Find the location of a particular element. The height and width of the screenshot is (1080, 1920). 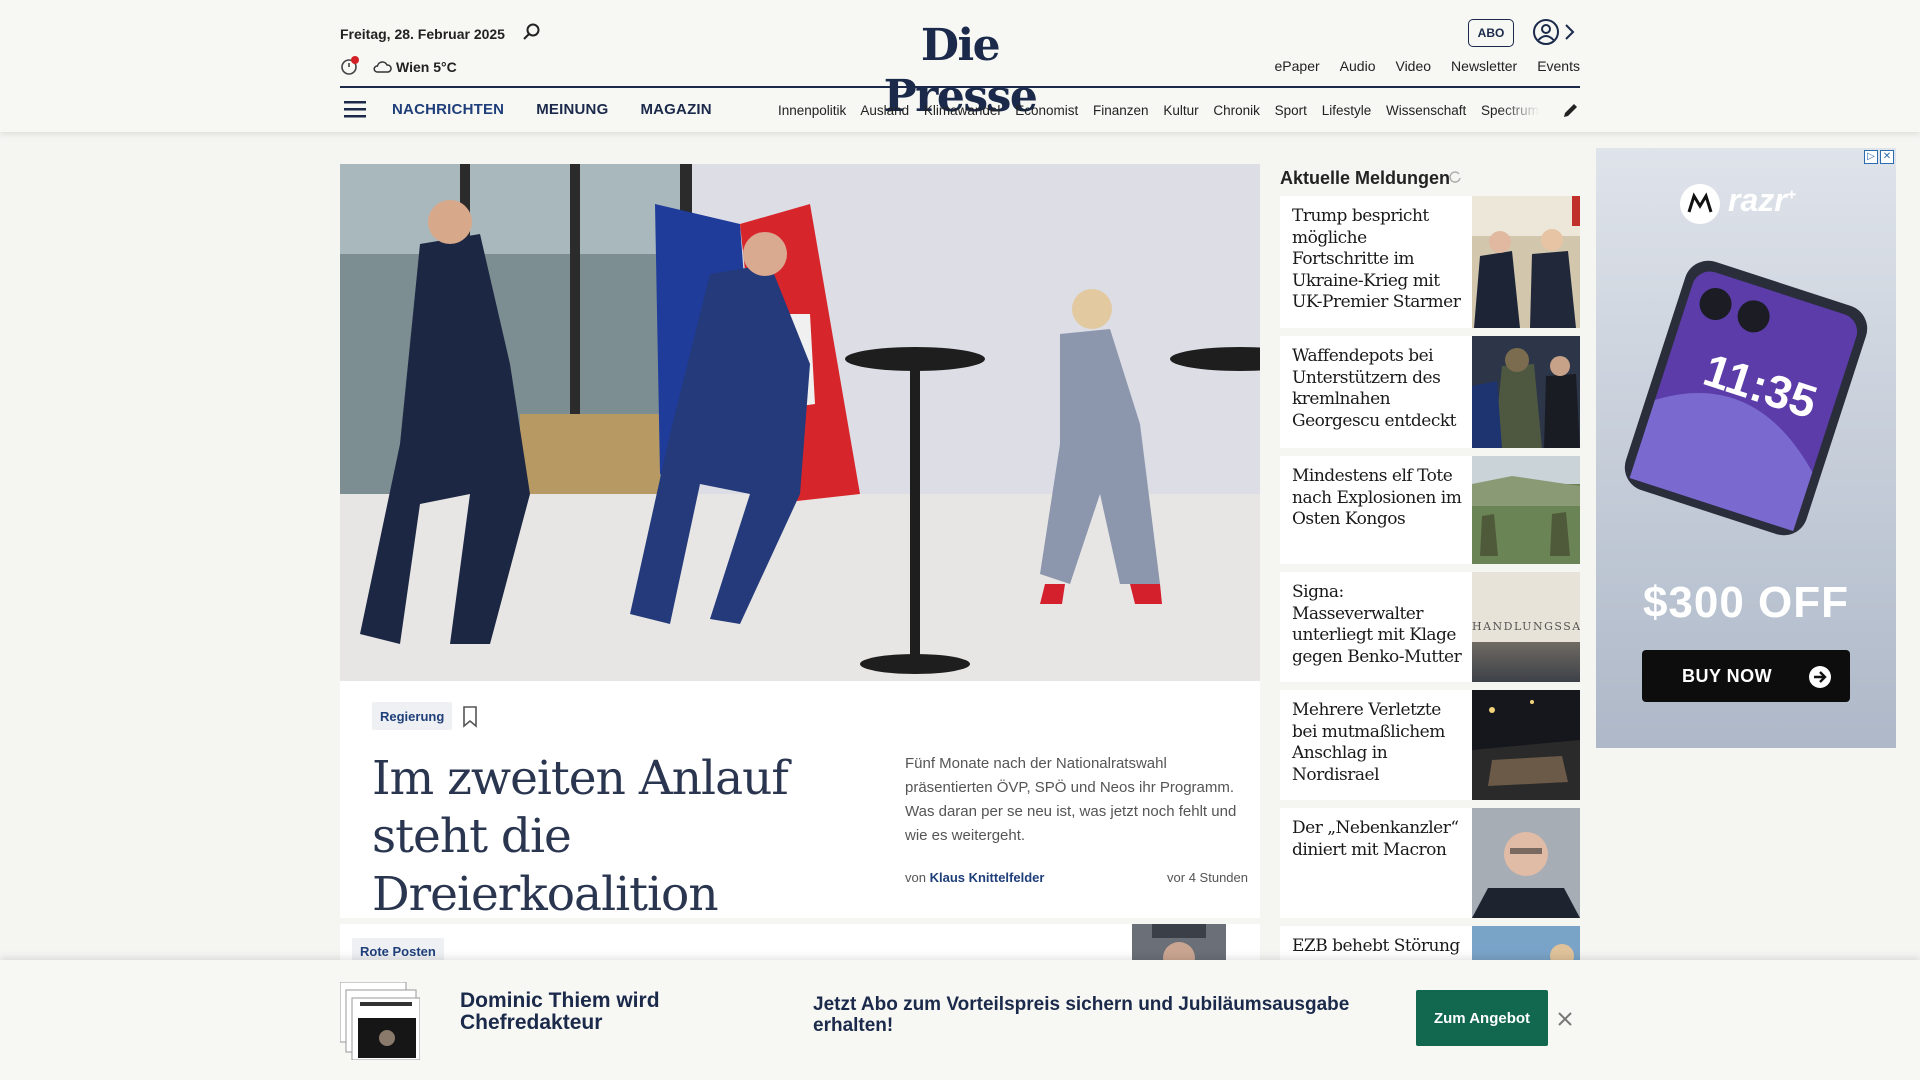

subnav-kultur: Kultur is located at coordinates (1180, 110).